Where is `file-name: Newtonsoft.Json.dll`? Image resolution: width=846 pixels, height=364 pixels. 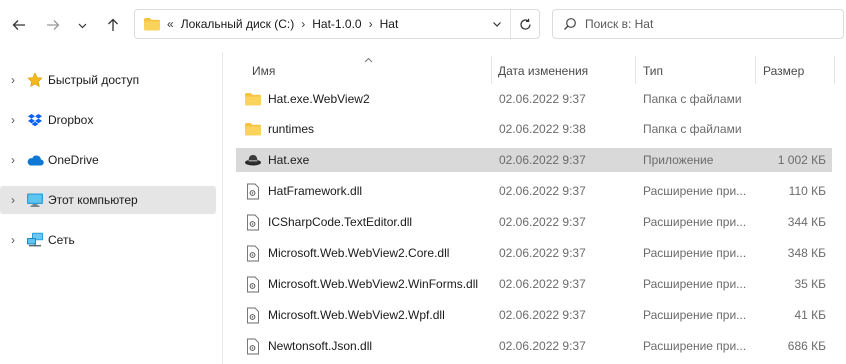
file-name: Newtonsoft.Json.dll is located at coordinates (320, 346).